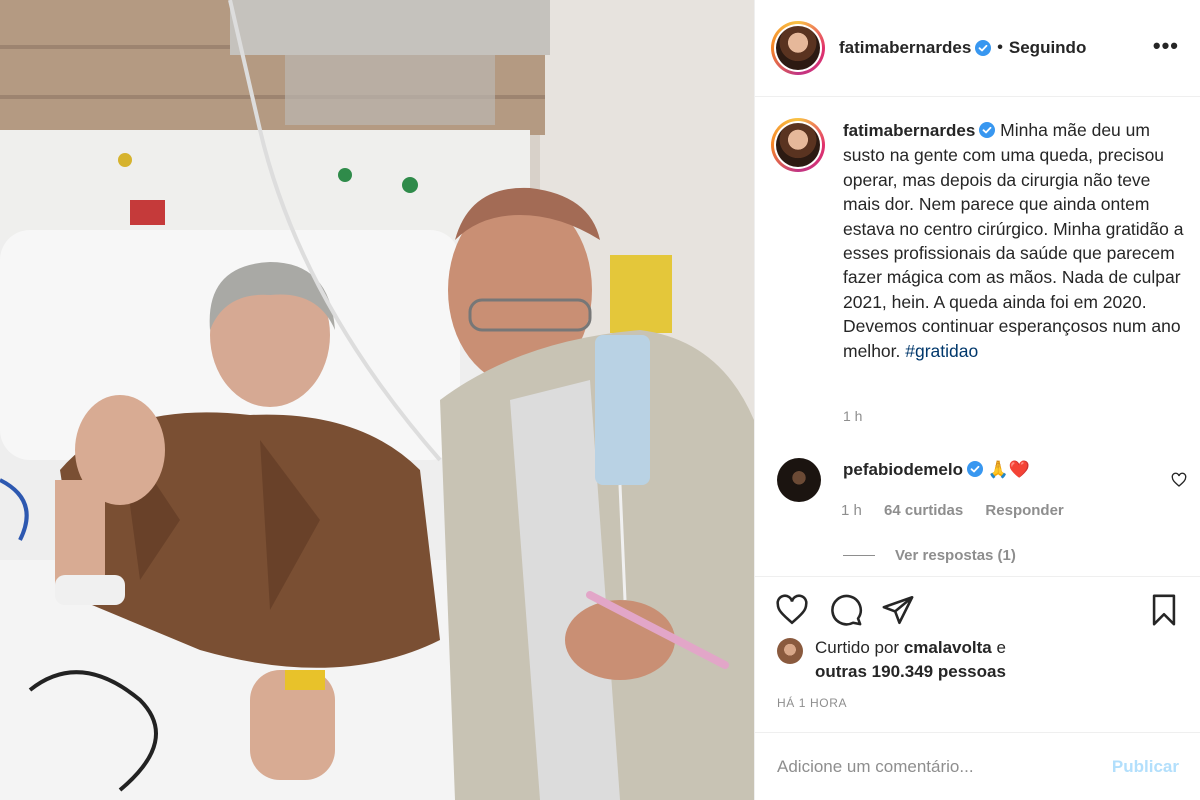 This screenshot has height=800, width=1200. What do you see at coordinates (1024, 510) in the screenshot?
I see `reply-button: Responder` at bounding box center [1024, 510].